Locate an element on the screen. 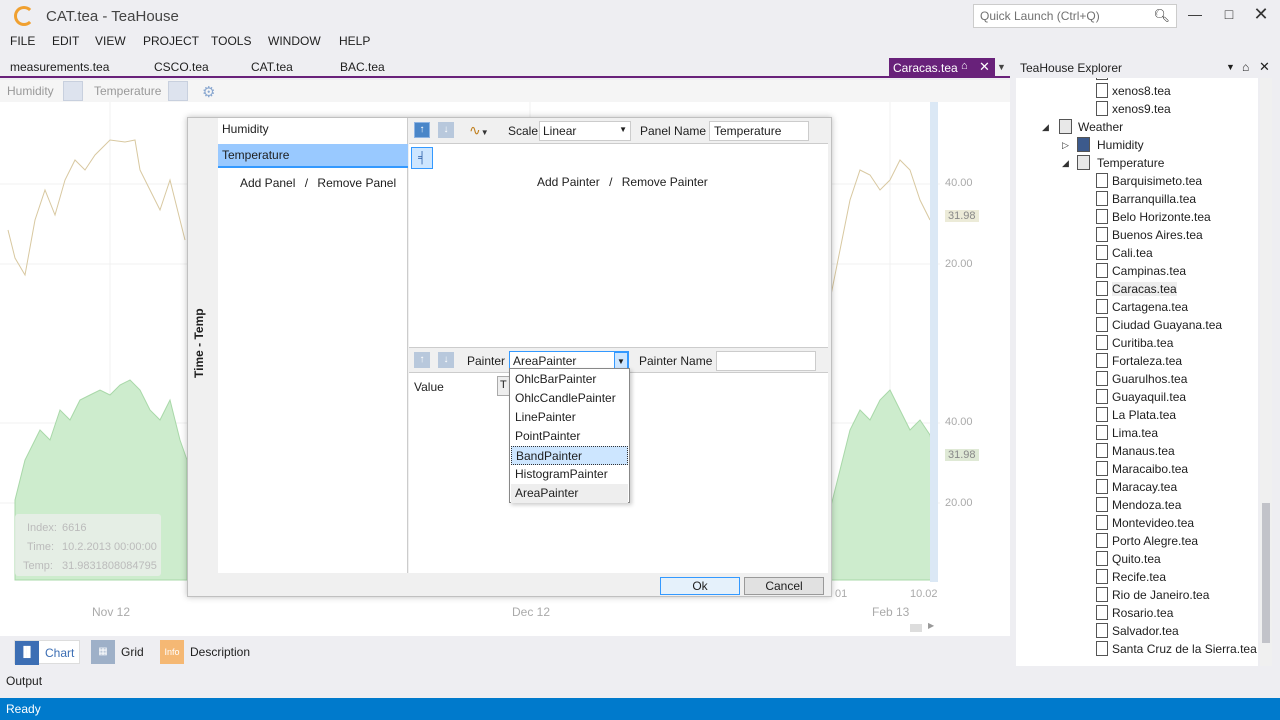  option-areapainter: AreaPainter is located at coordinates (569, 493).